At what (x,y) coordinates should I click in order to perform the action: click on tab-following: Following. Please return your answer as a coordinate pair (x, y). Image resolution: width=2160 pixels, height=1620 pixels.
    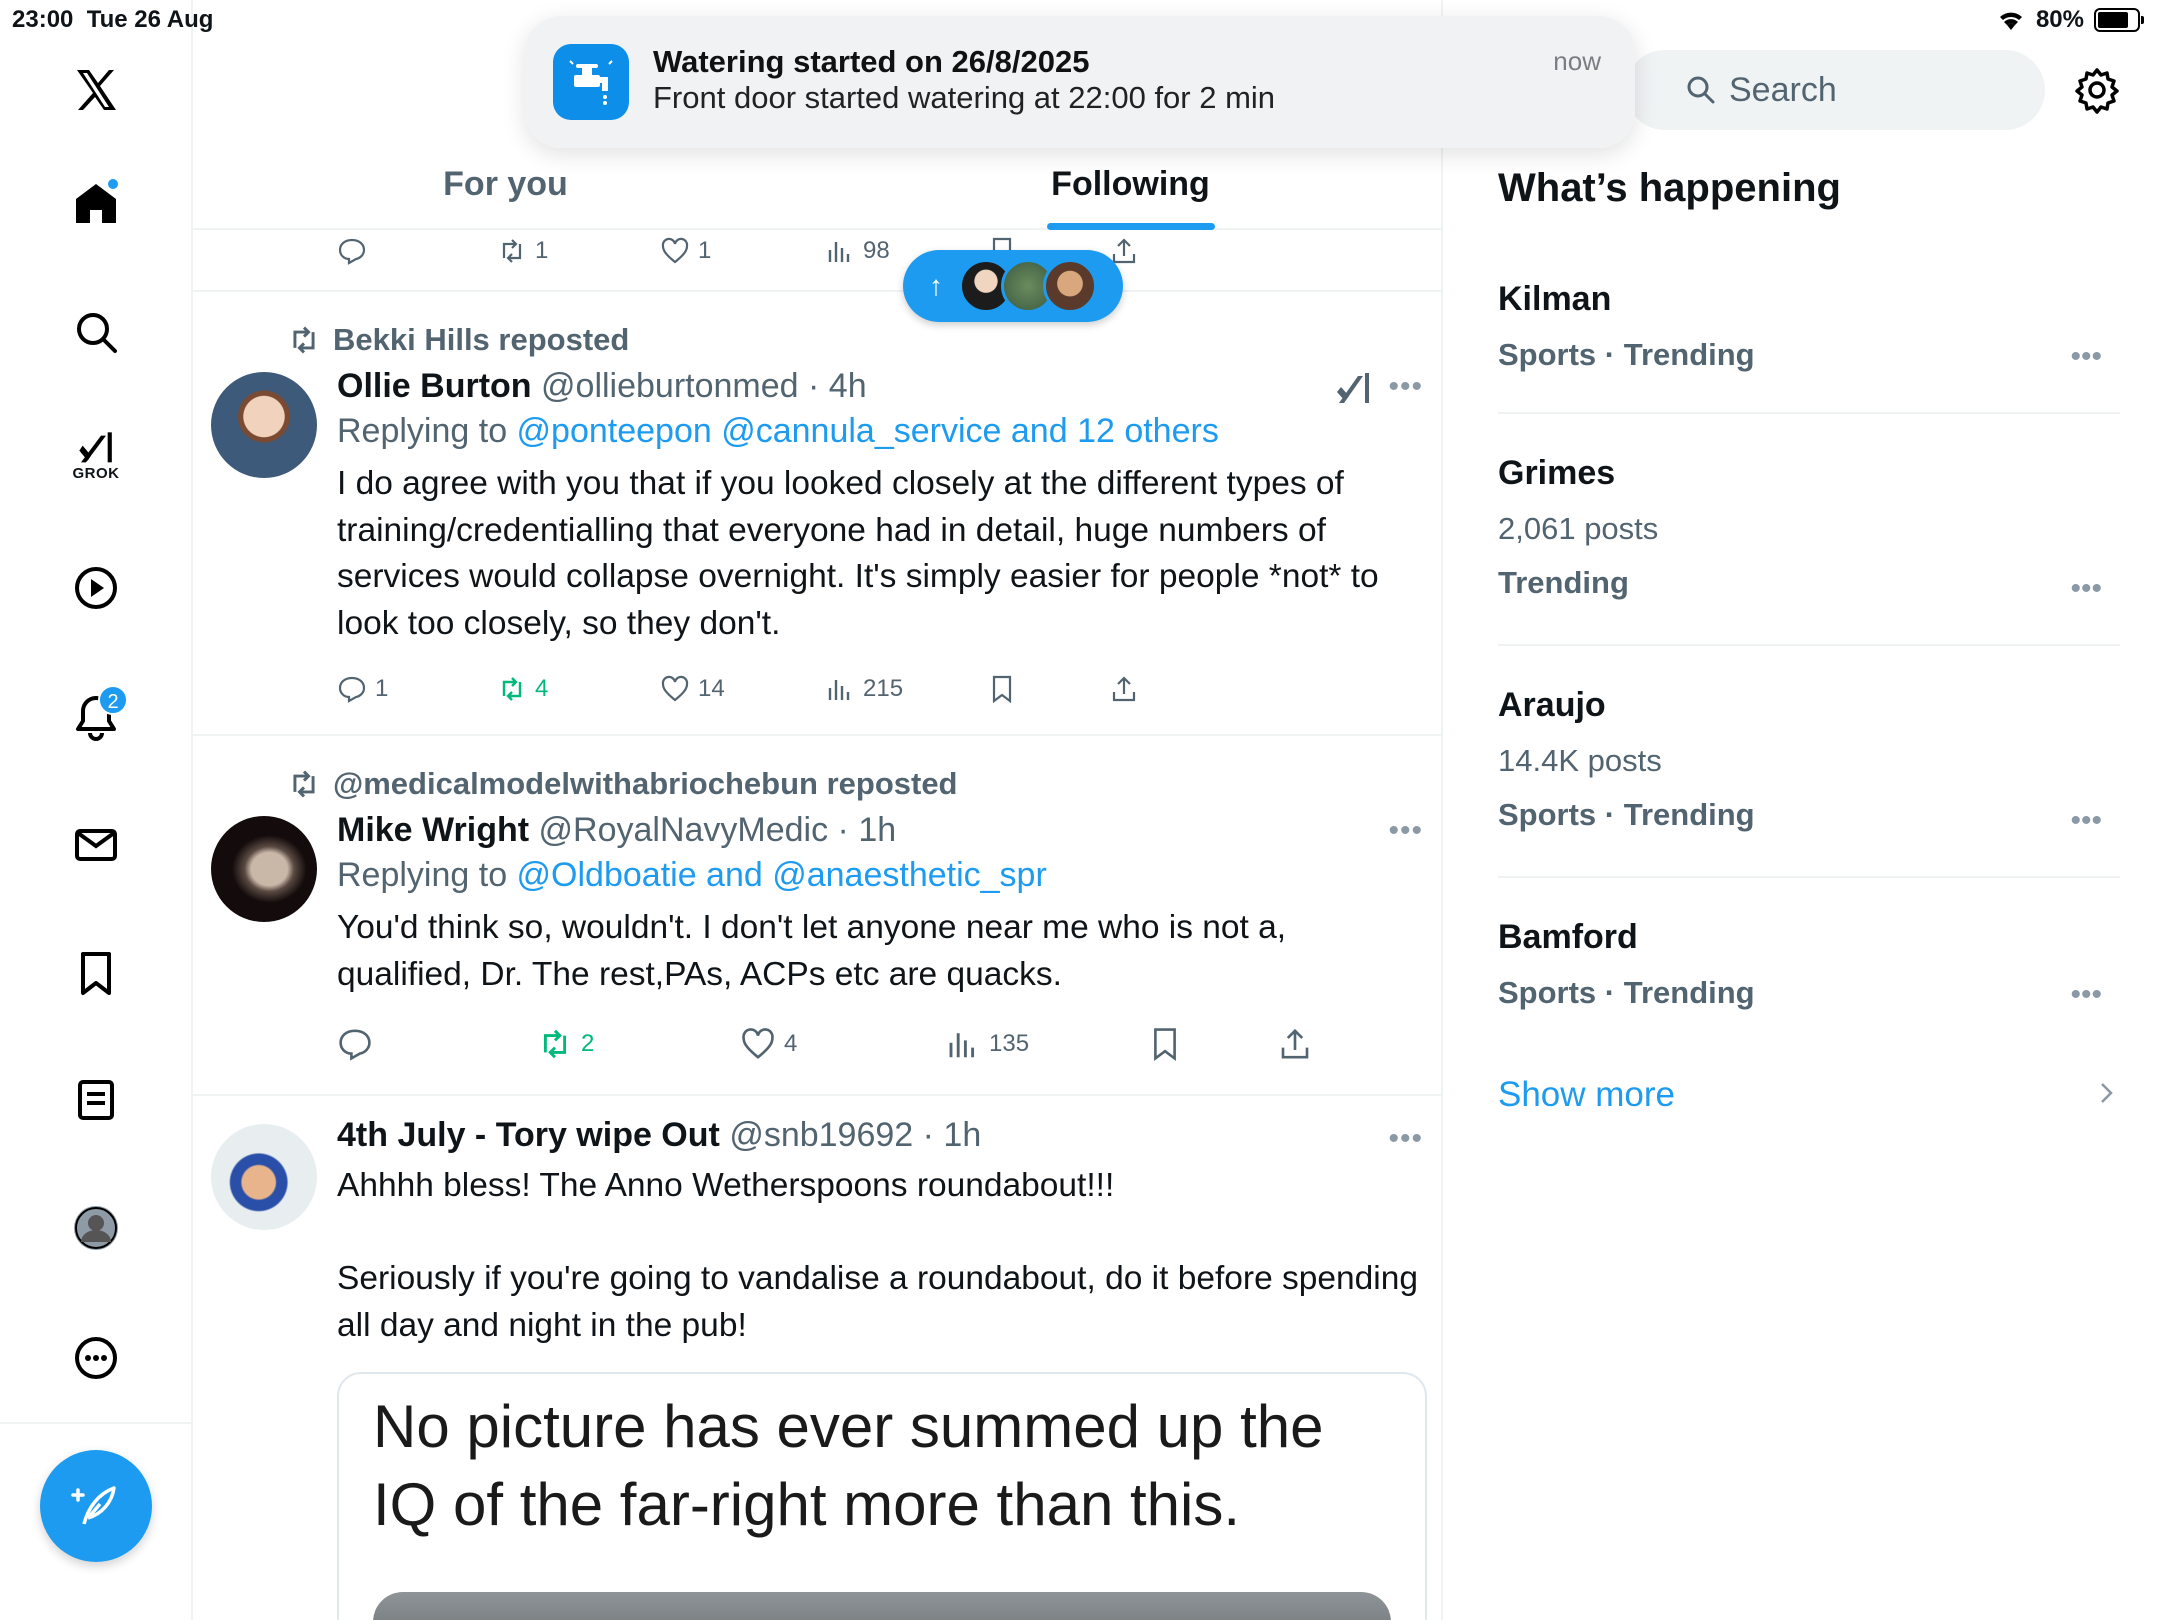
    Looking at the image, I should click on (1129, 185).